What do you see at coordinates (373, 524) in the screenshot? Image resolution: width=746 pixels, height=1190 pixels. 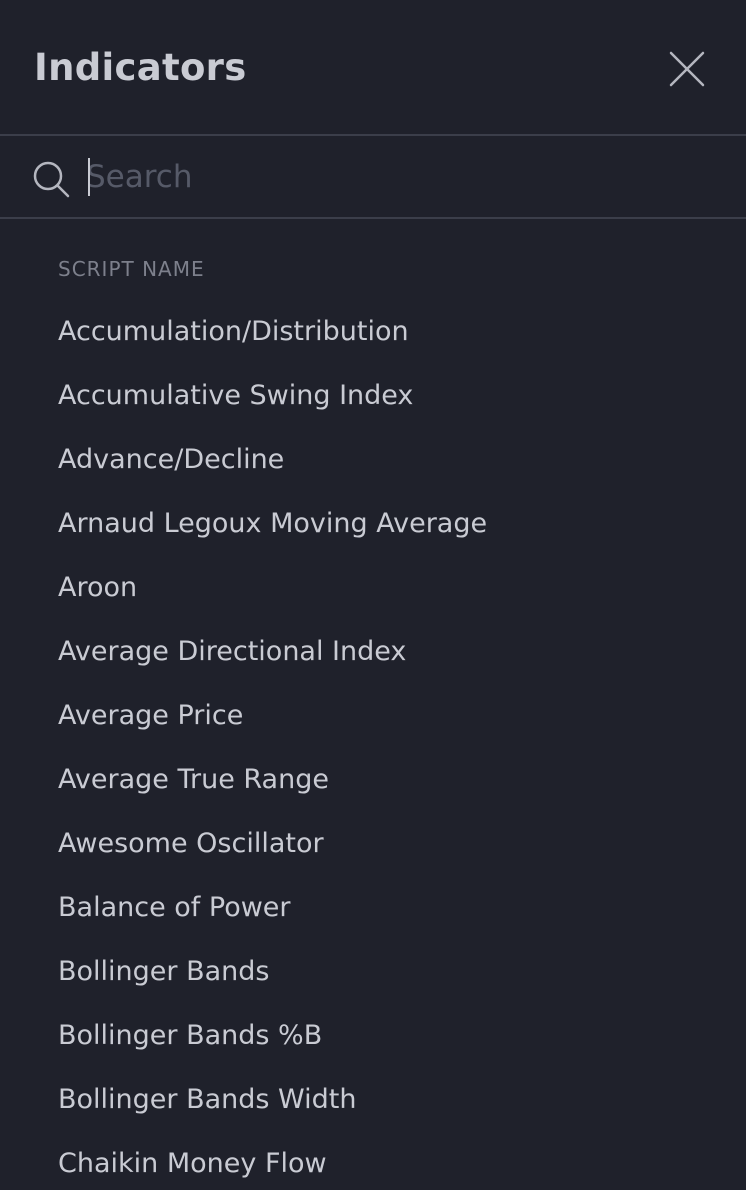 I see `list-item: Arnaud Legoux Moving Average` at bounding box center [373, 524].